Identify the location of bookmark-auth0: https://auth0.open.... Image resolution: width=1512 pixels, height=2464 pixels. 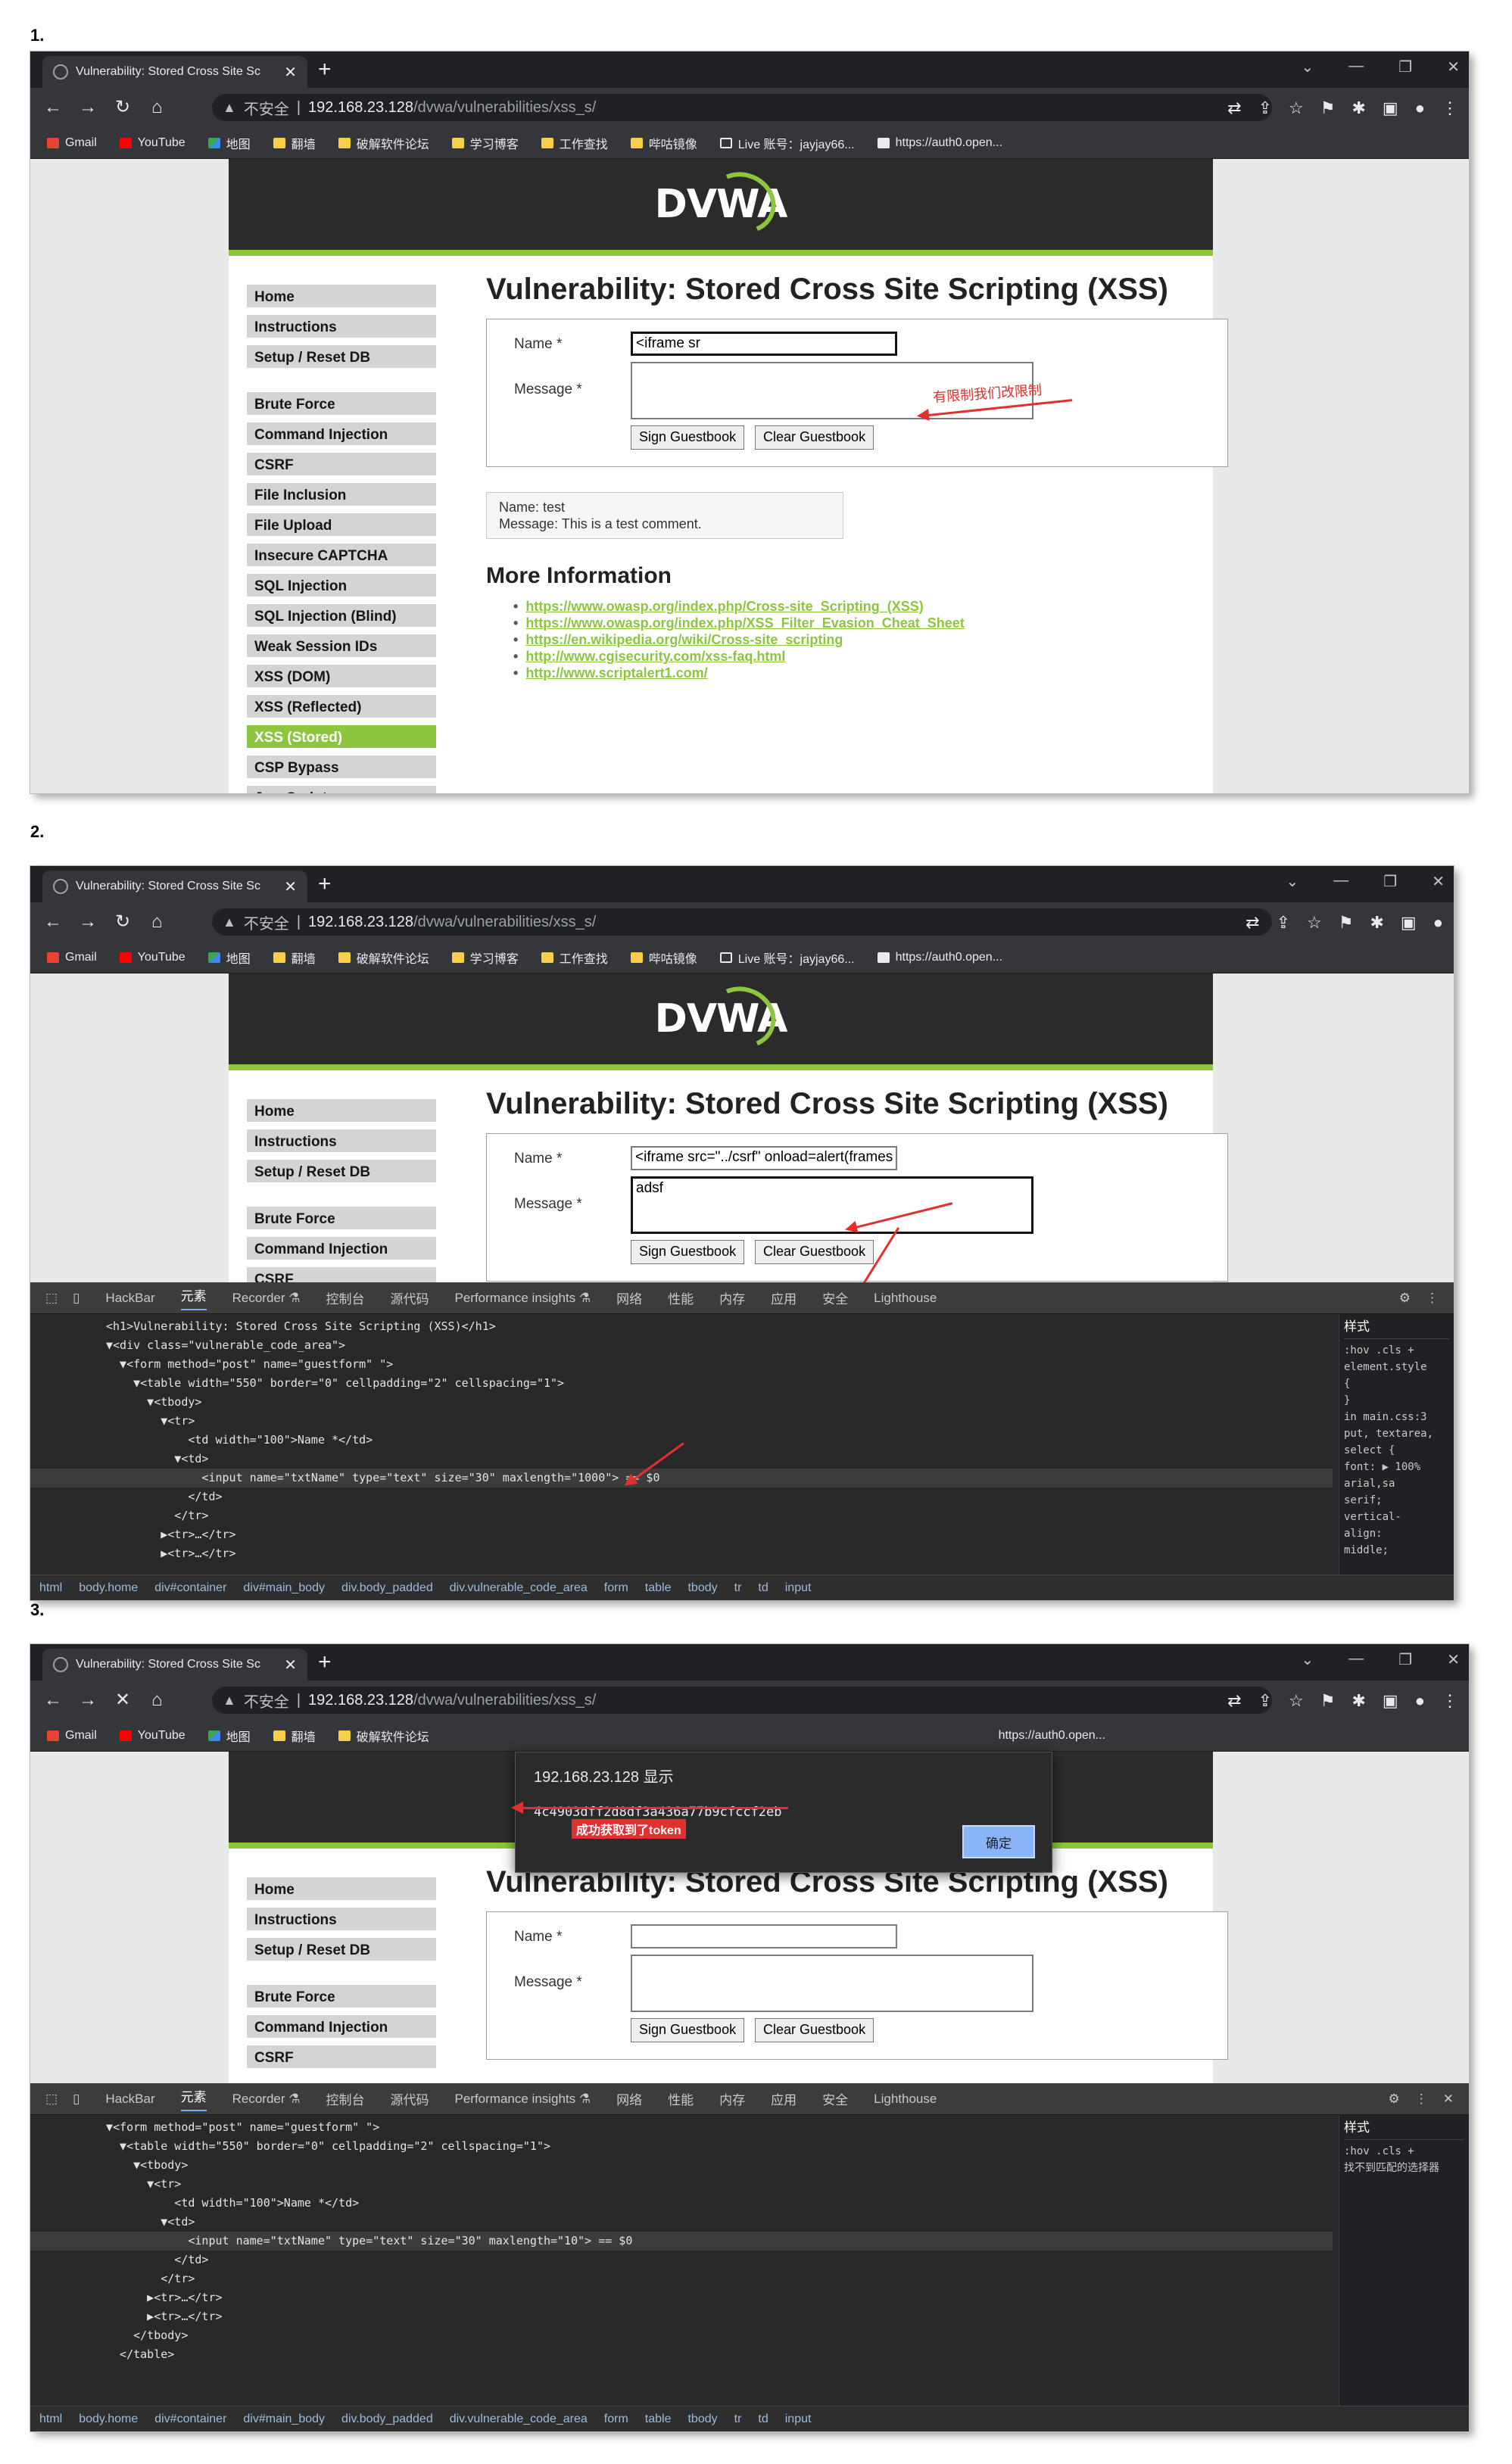
(939, 958).